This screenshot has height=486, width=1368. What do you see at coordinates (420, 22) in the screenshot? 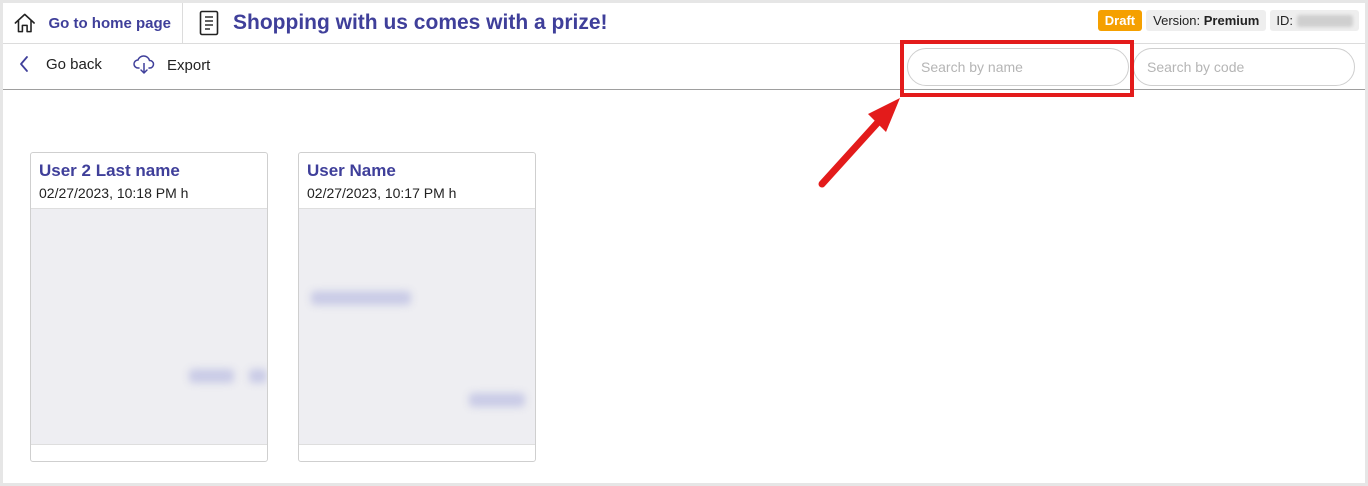
I see `page-title: Shopping with us comes with a prize!` at bounding box center [420, 22].